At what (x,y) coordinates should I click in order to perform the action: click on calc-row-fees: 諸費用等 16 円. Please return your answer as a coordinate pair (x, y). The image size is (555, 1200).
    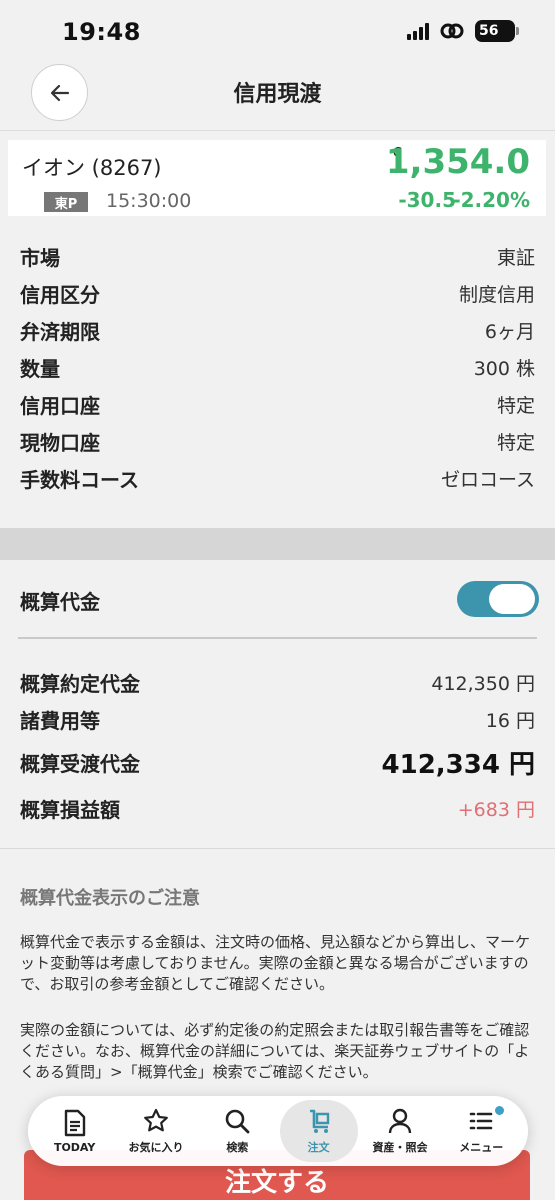
    Looking at the image, I should click on (277, 719).